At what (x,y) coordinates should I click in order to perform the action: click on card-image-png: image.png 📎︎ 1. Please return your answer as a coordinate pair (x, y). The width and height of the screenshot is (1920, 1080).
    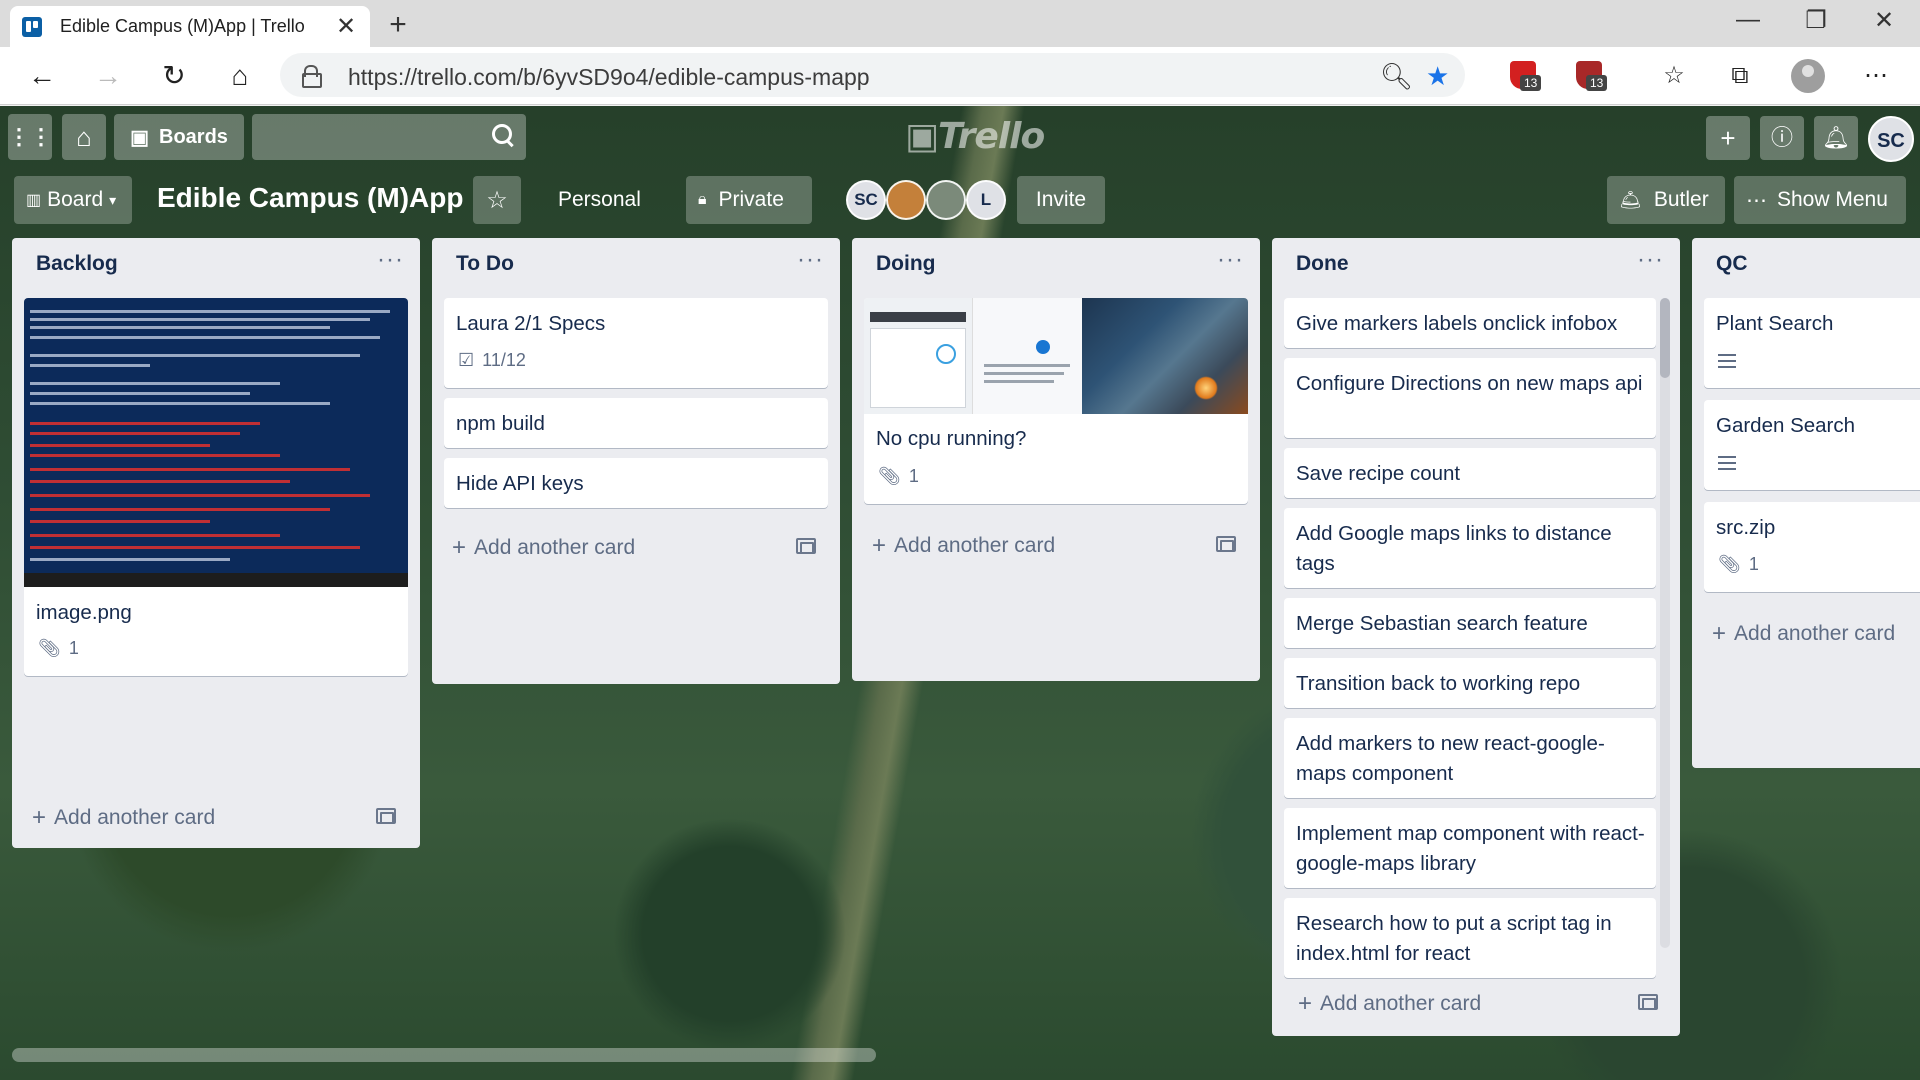
    Looking at the image, I should click on (216, 487).